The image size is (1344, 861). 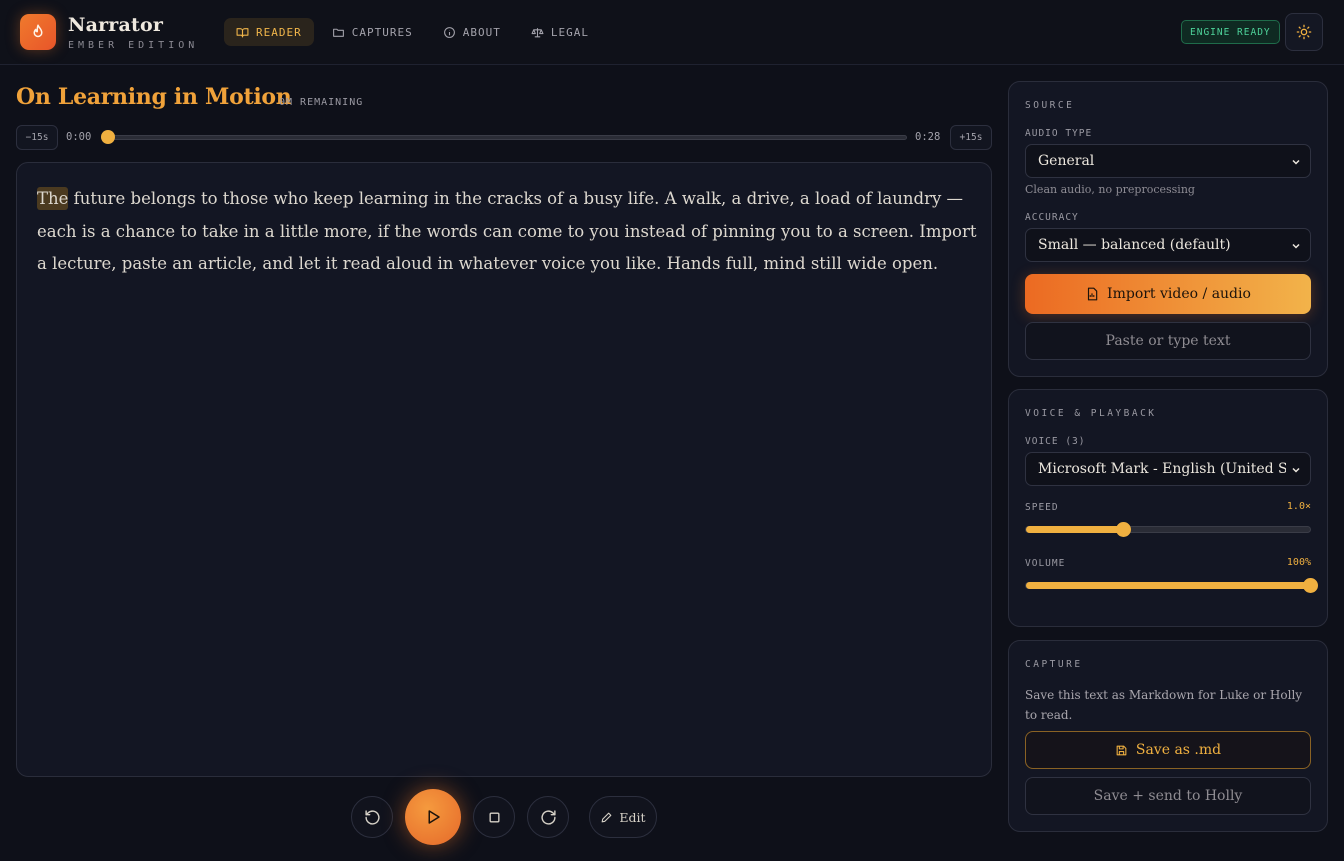 I want to click on nav-item-legal: LEGAL, so click(x=560, y=32).